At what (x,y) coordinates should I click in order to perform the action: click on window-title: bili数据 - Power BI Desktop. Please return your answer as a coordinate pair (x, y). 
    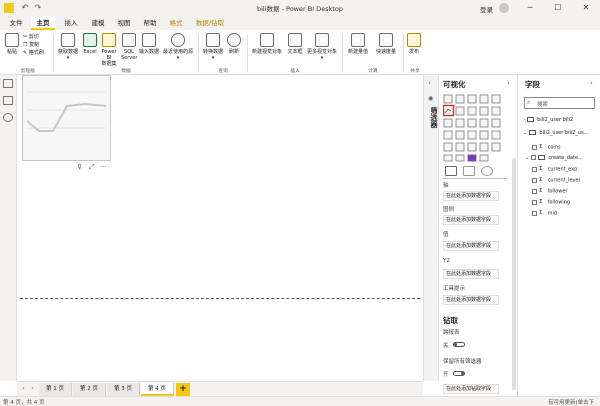
    Looking at the image, I should click on (300, 9).